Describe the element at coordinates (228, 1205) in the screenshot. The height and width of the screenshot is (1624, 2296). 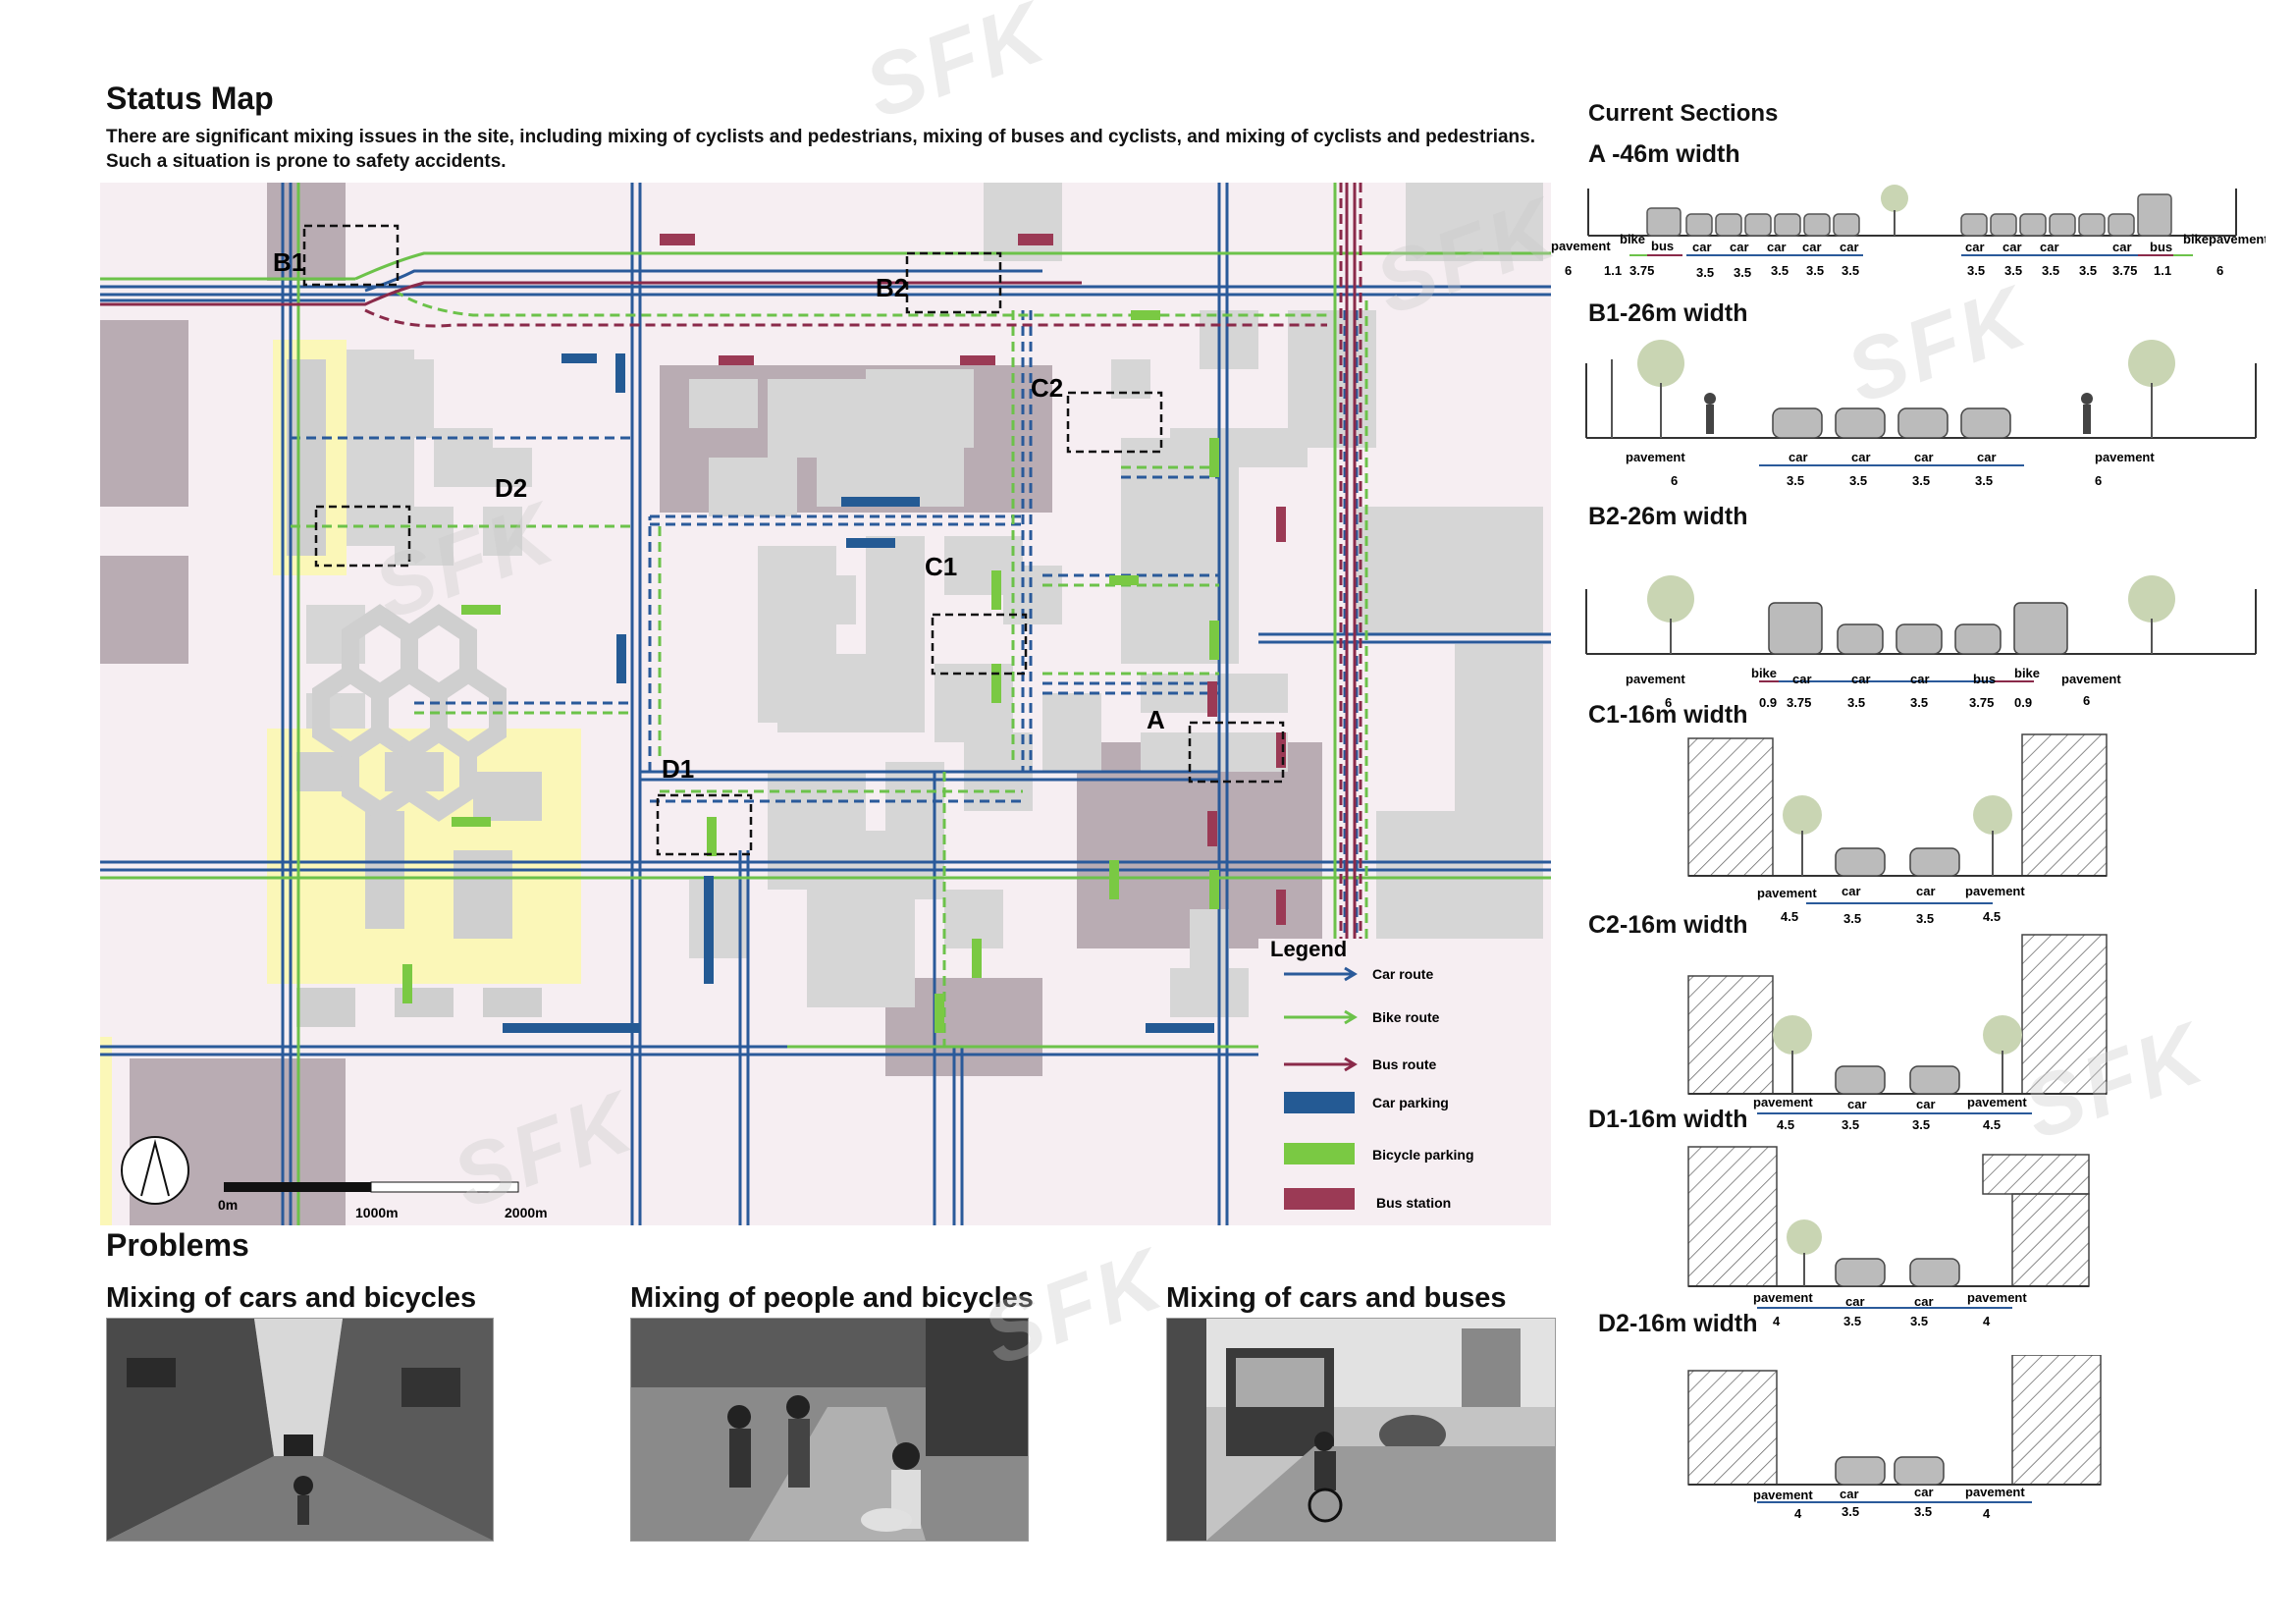
I see `scale-label-0: 0m` at that location.